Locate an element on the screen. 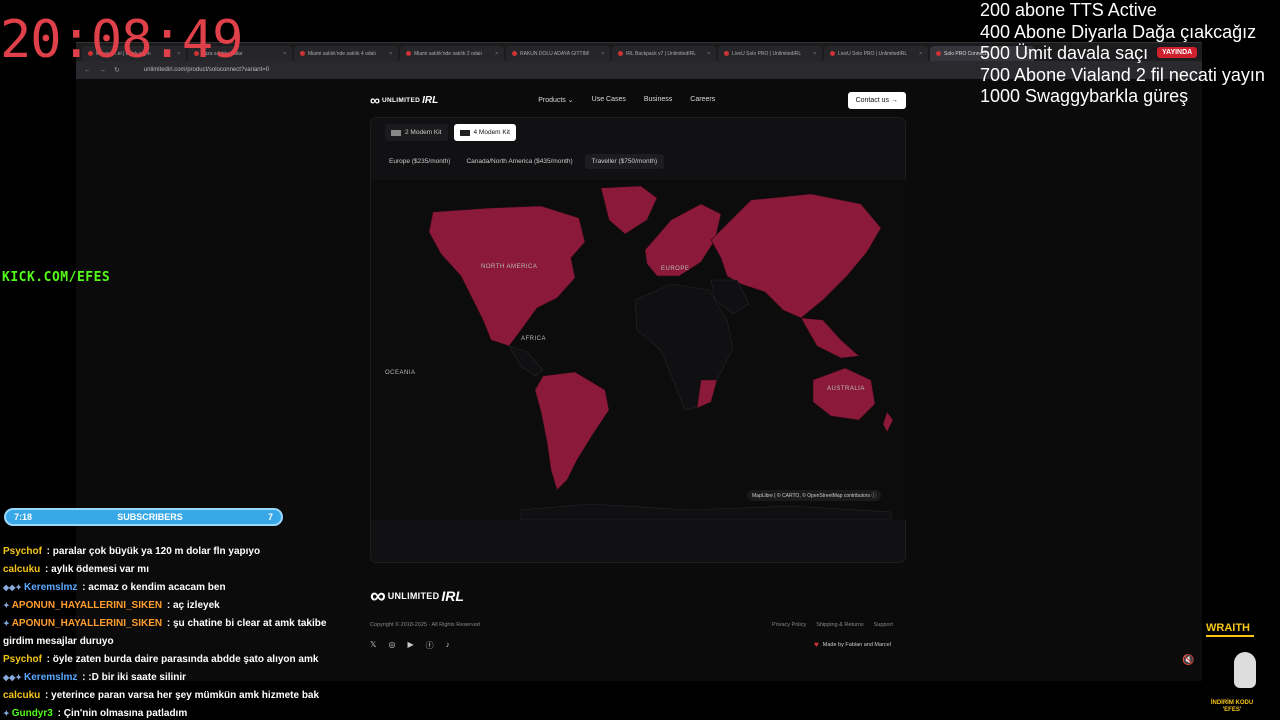 The height and width of the screenshot is (720, 1280). browser-tab: RAKUN DOLU ADAYA GITTIM! × is located at coordinates (558, 53).